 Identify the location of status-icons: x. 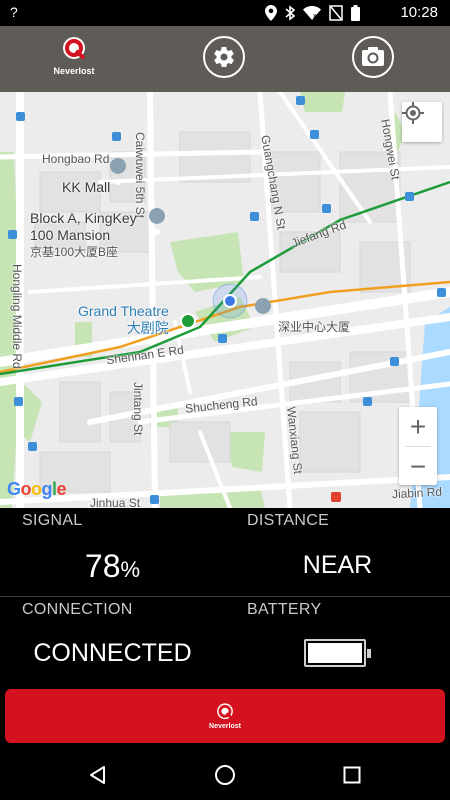
(312, 13).